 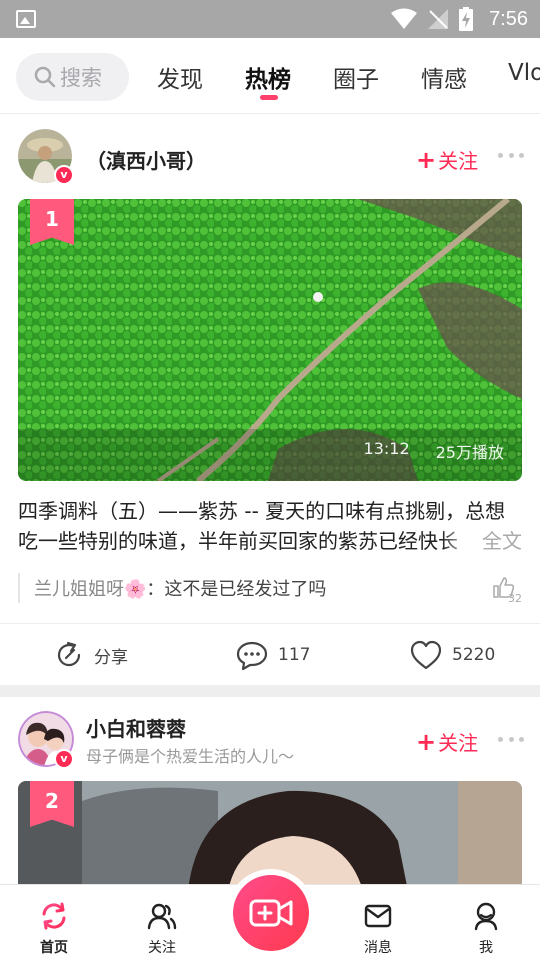 What do you see at coordinates (236, 589) in the screenshot?
I see `comment-text: ：这不是已经发过了吗` at bounding box center [236, 589].